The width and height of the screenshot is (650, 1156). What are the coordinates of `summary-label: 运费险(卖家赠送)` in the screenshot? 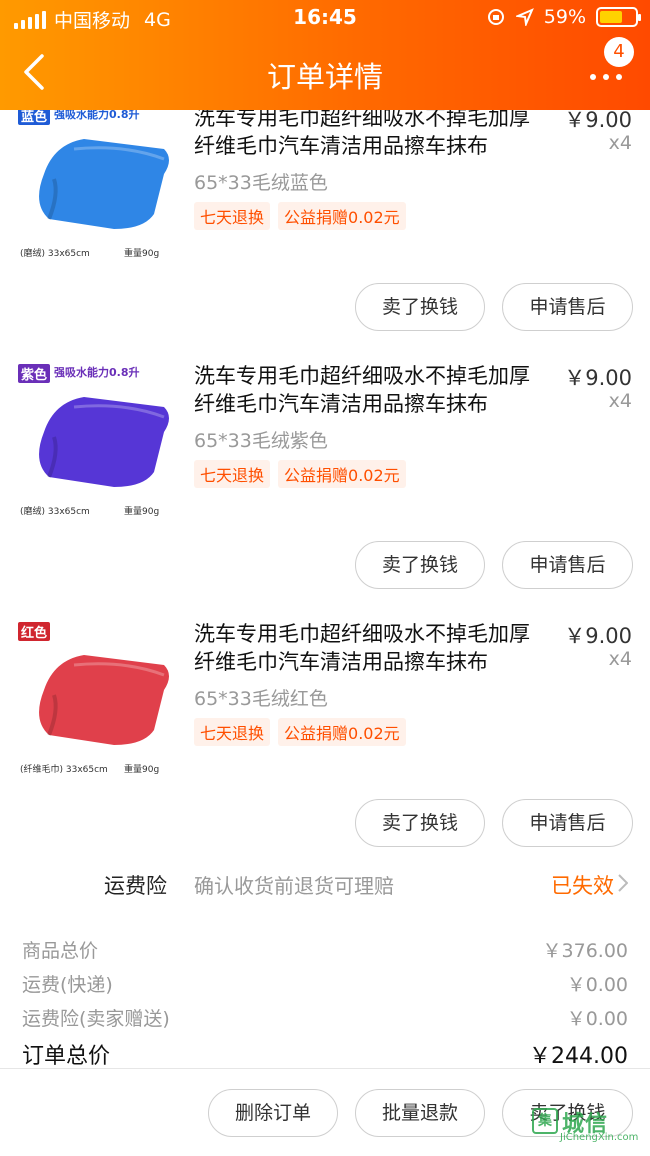 It's located at (96, 1019).